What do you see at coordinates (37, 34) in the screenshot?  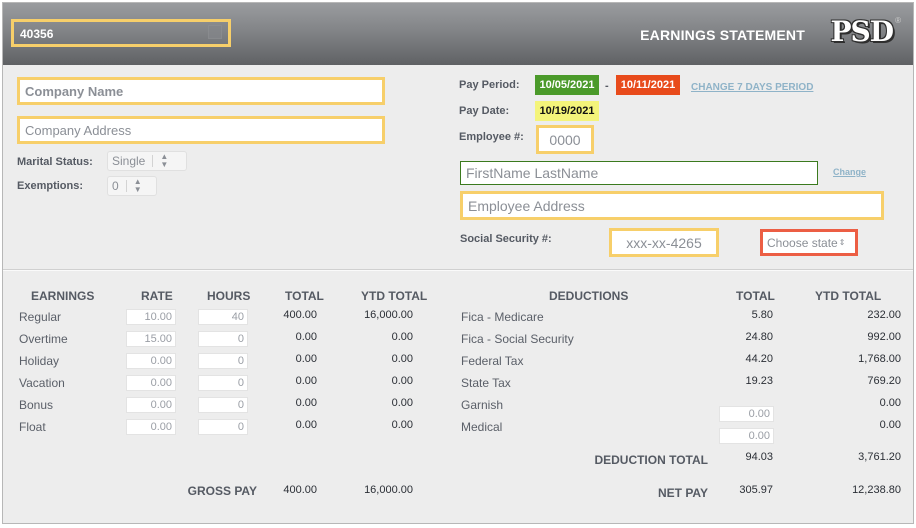 I see `document-number: 40356` at bounding box center [37, 34].